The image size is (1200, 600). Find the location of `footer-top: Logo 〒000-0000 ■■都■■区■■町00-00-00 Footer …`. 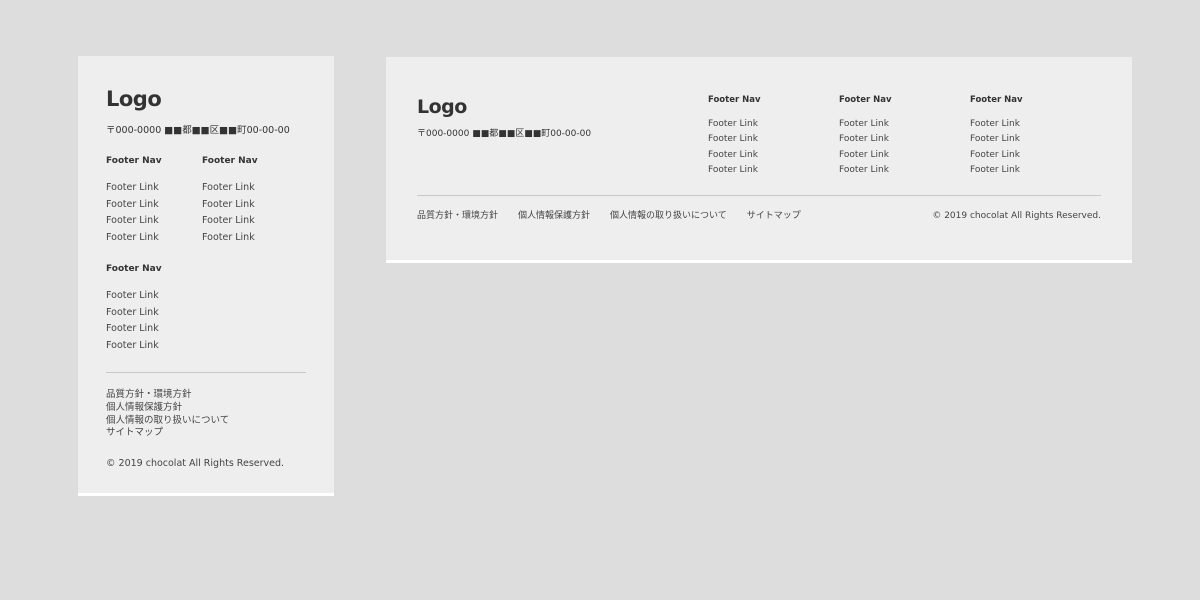

footer-top: Logo 〒000-0000 ■■都■■区■■町00-00-00 Footer … is located at coordinates (759, 126).